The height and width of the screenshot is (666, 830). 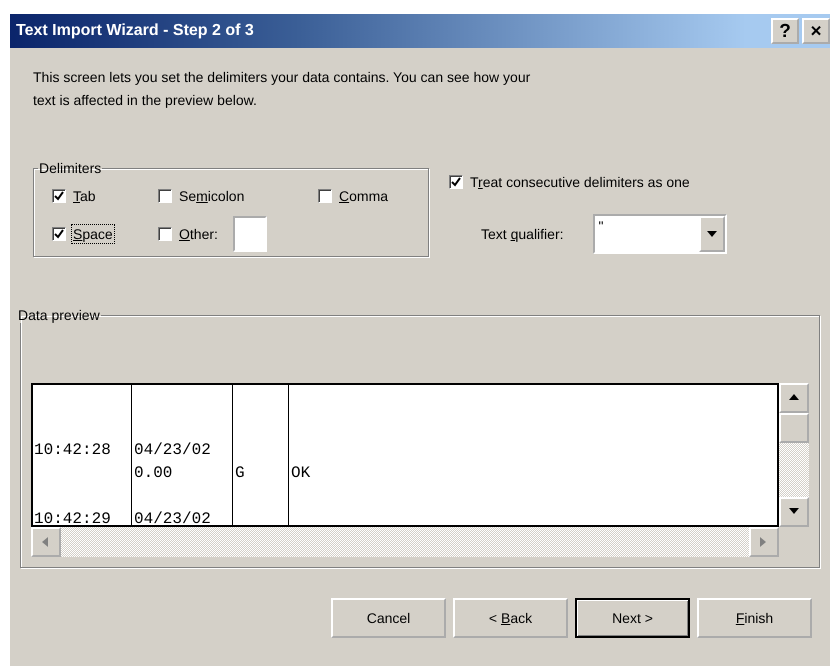 I want to click on instruction-text: This screen lets you set the delimiters your data contains. You can see how your text is affected in the preview below., so click(x=282, y=89).